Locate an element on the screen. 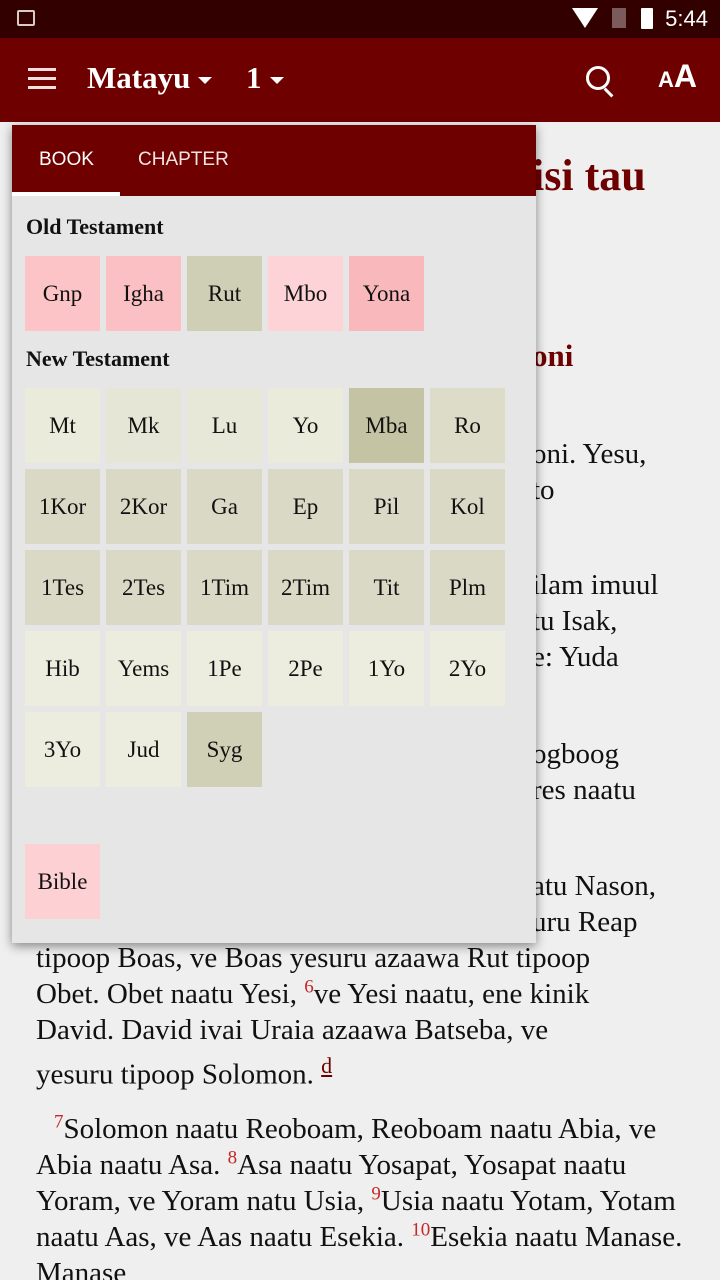 This screenshot has height=1280, width=720. book-tile-mk: Mk is located at coordinates (143, 425).